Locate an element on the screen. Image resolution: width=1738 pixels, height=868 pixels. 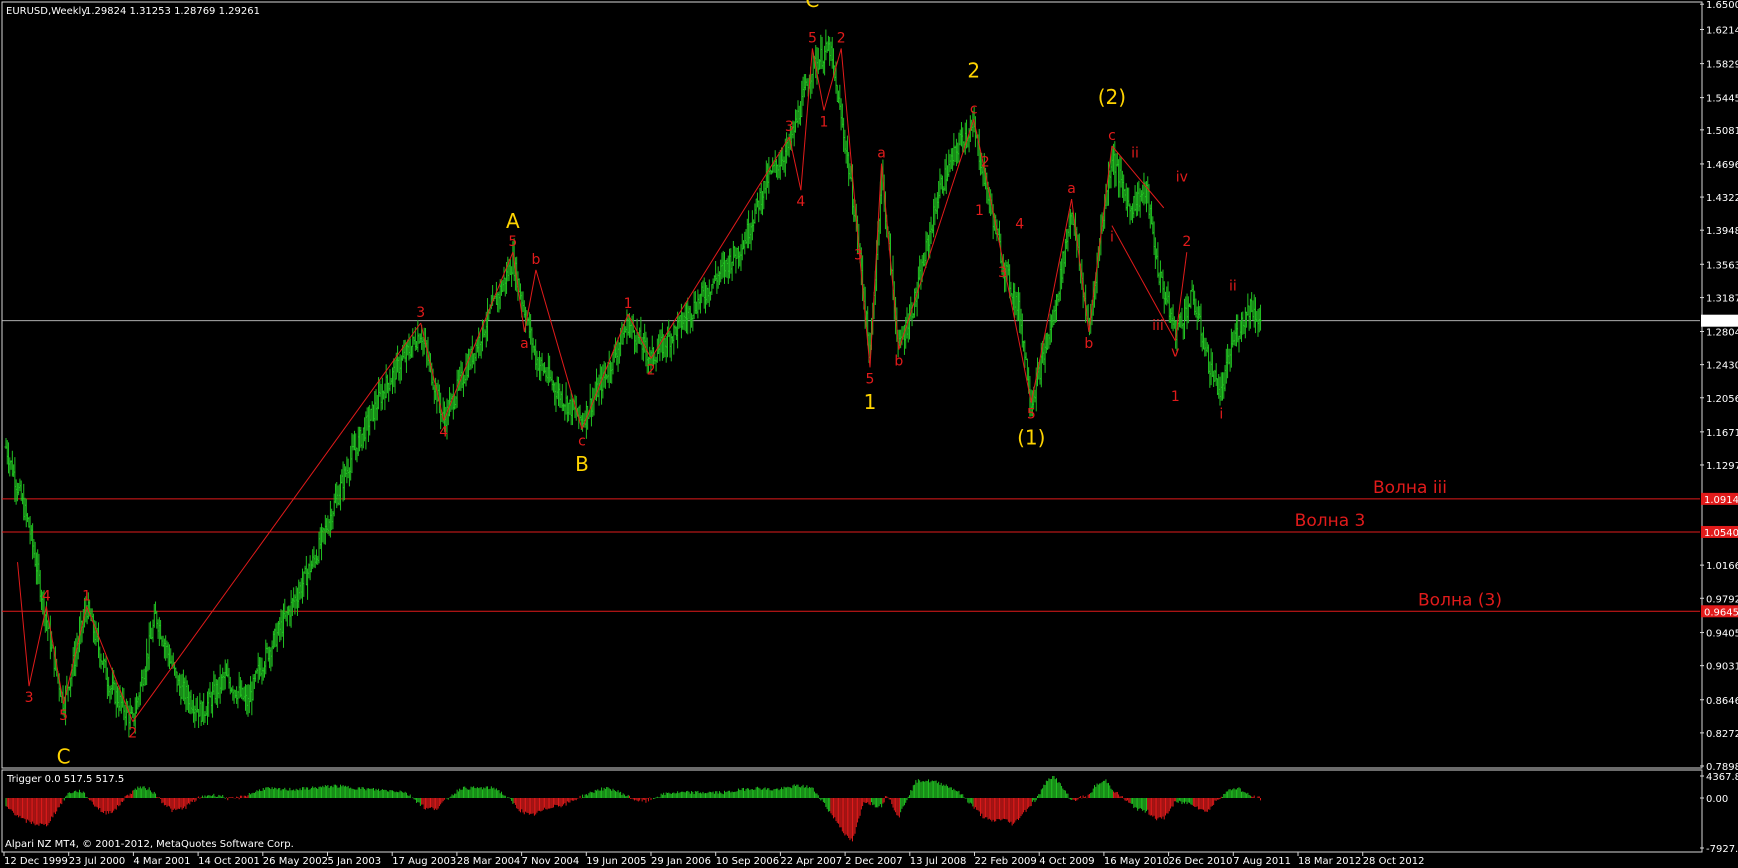
major-wave-label: (1) is located at coordinates (1031, 437).